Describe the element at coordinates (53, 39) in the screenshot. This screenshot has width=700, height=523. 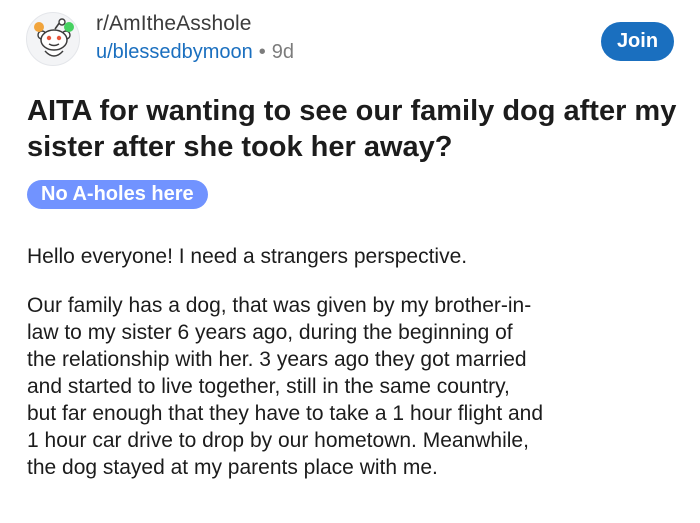
I see `subreddit-avatar-icon` at that location.